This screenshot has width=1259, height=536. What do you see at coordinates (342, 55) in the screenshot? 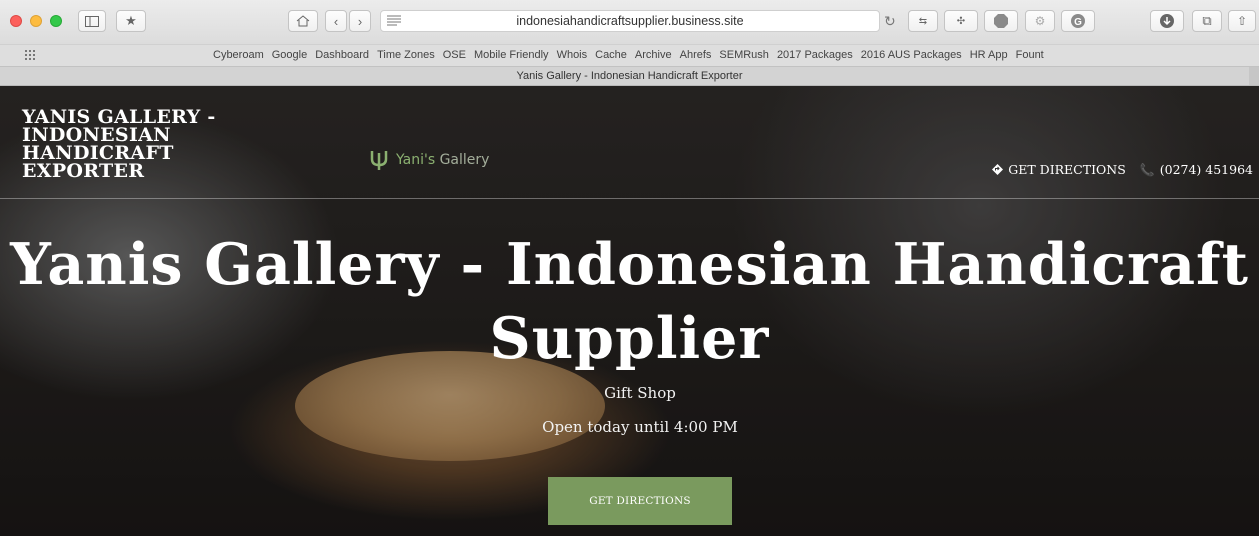
I see `bookmark-item: Dashboard` at bounding box center [342, 55].